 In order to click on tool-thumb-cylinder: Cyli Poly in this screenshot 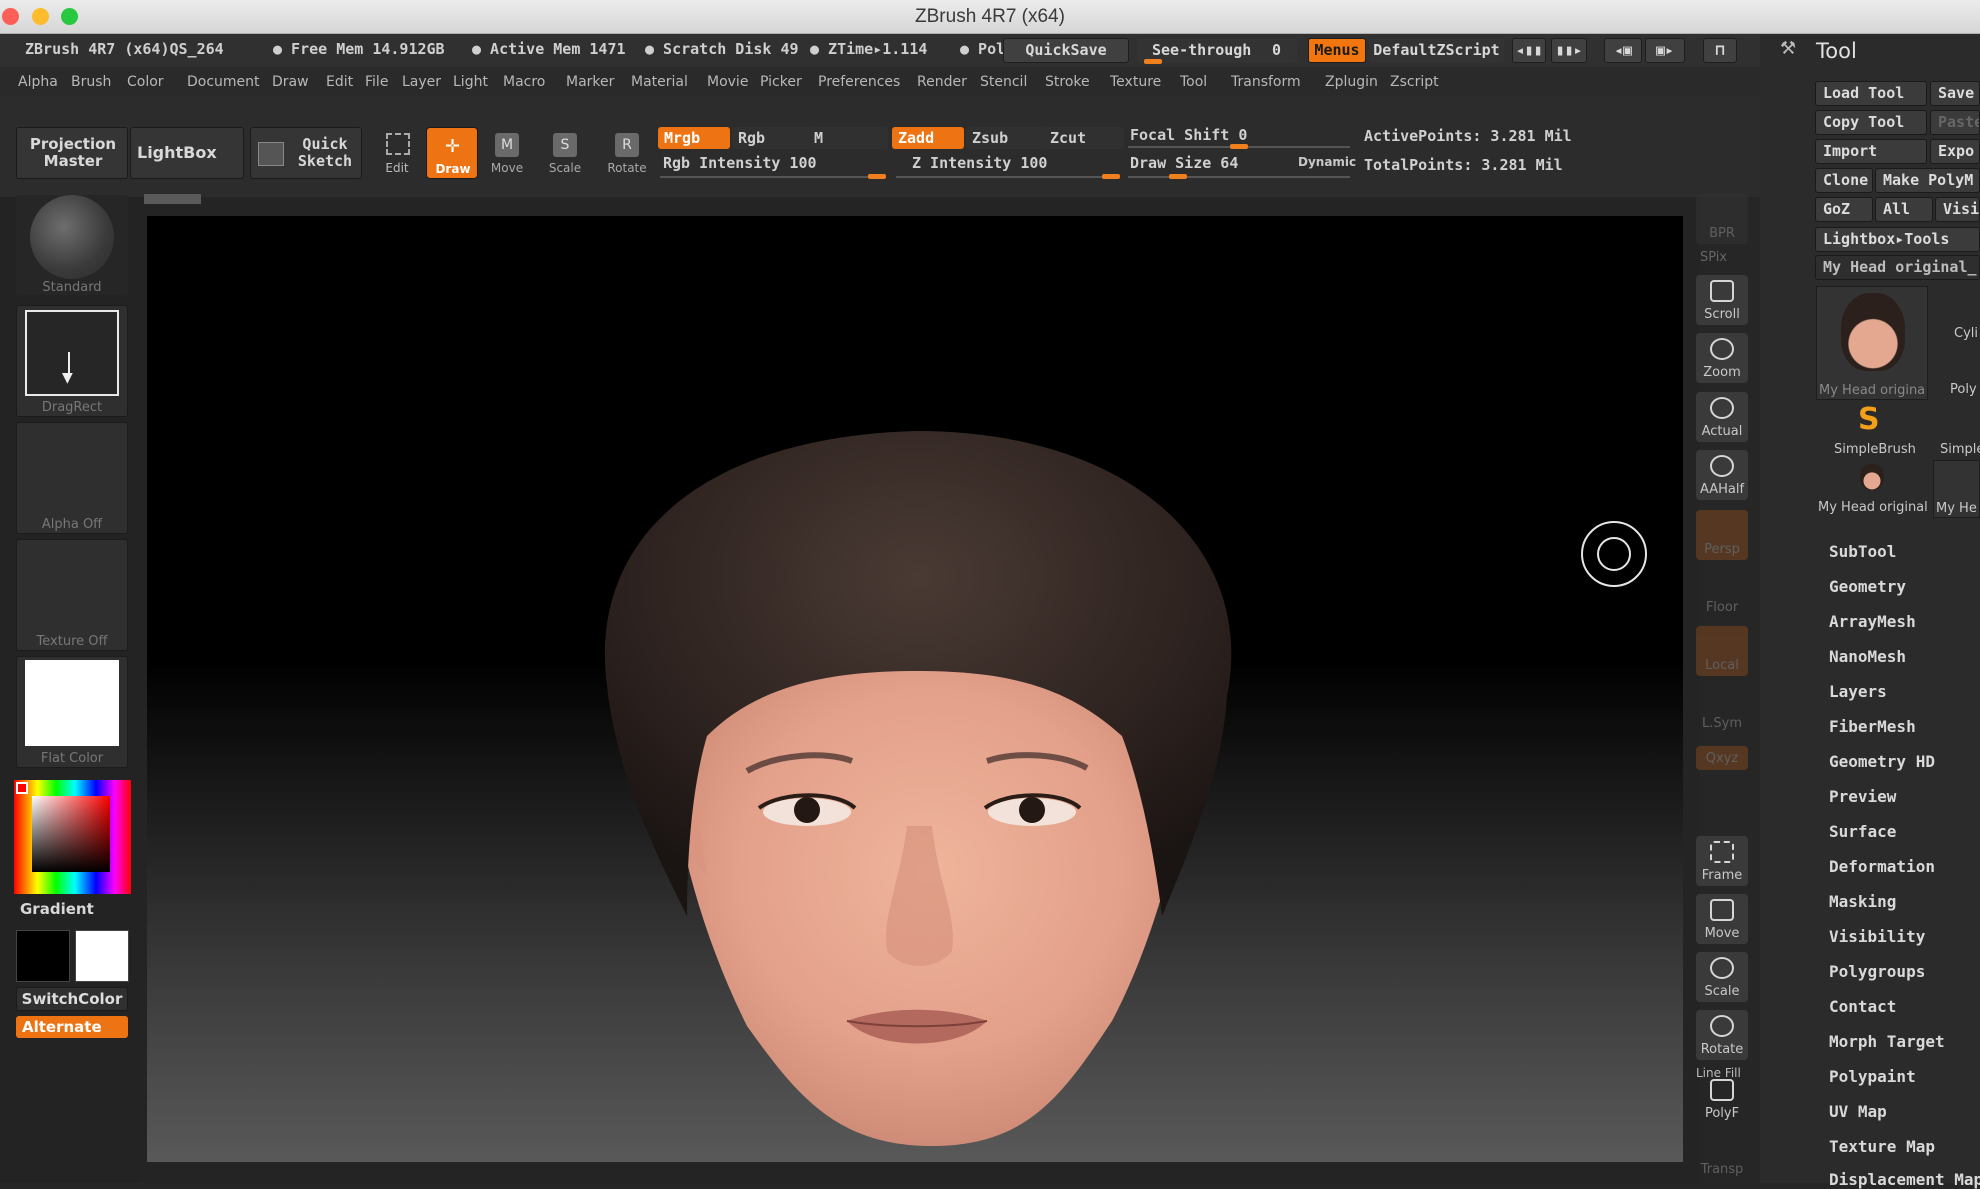, I will do `click(1956, 343)`.